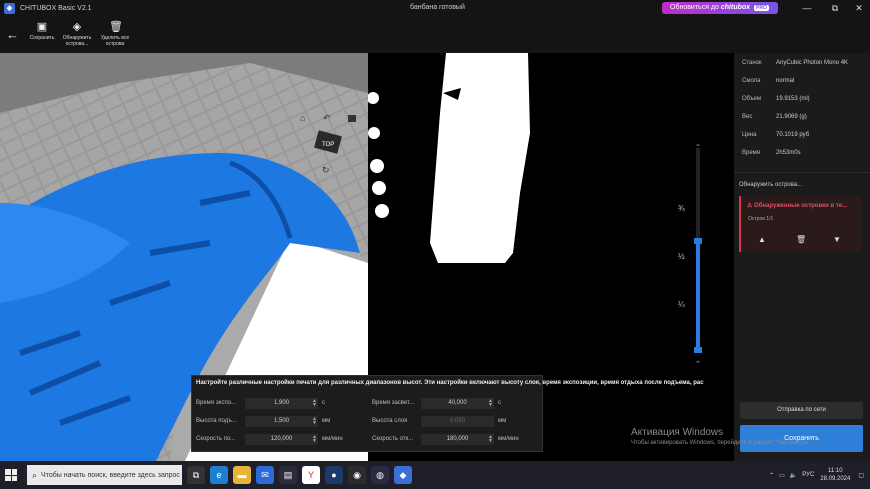 This screenshot has width=870, height=489. I want to click on prop-label-resin: Смола, so click(751, 81).